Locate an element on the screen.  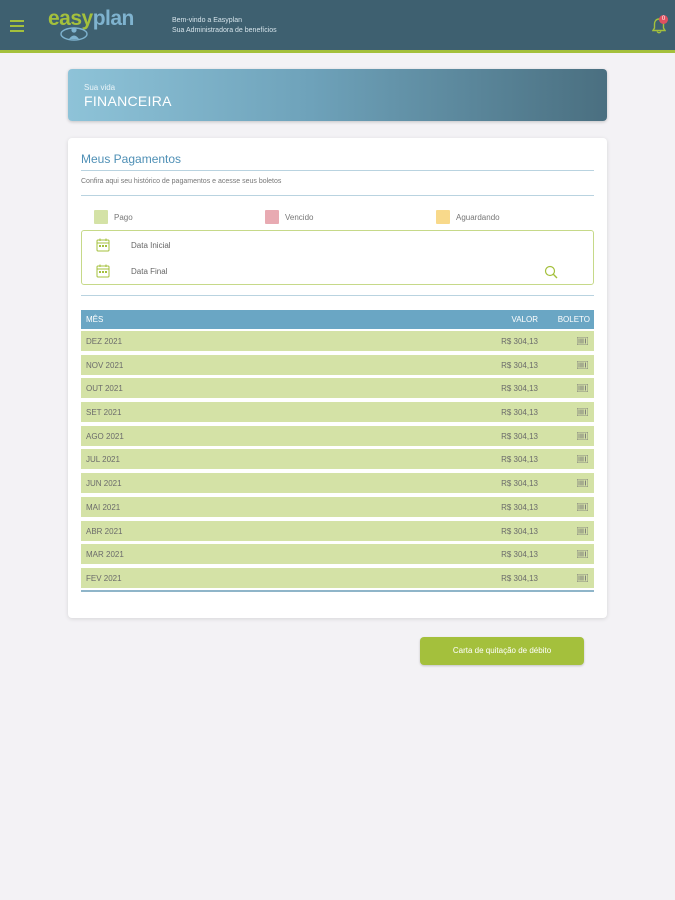
row-month: SET 2021 is located at coordinates (104, 413).